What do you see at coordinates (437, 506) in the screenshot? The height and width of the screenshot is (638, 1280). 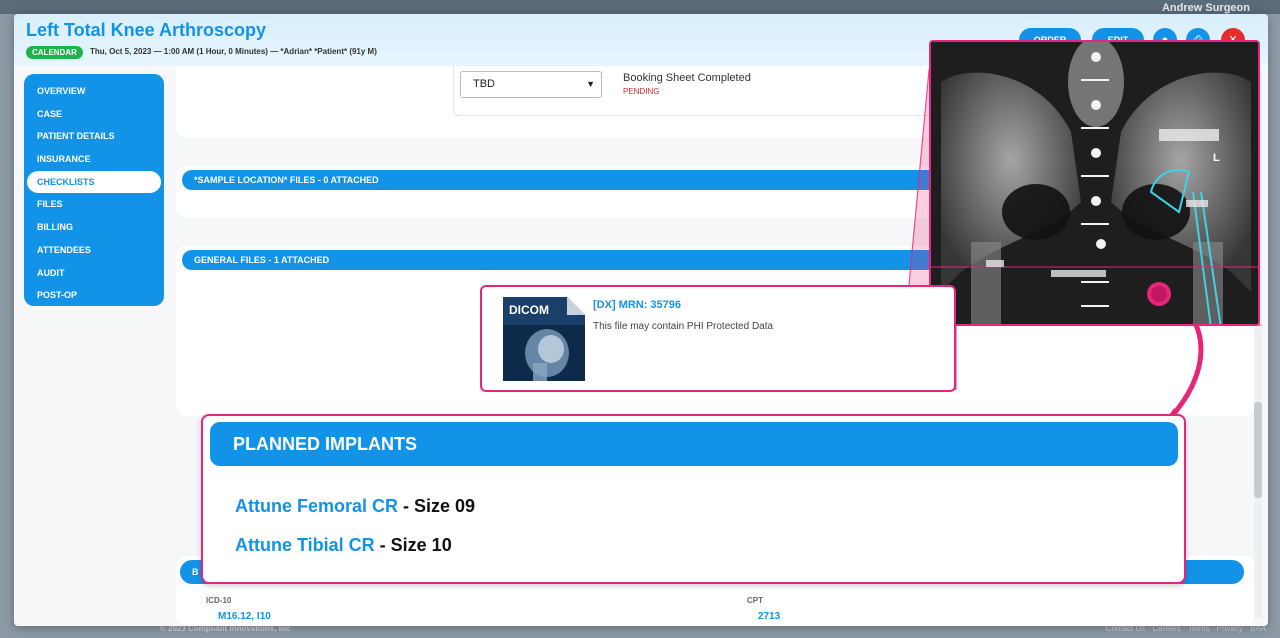 I see `implant-size: - Size 09` at bounding box center [437, 506].